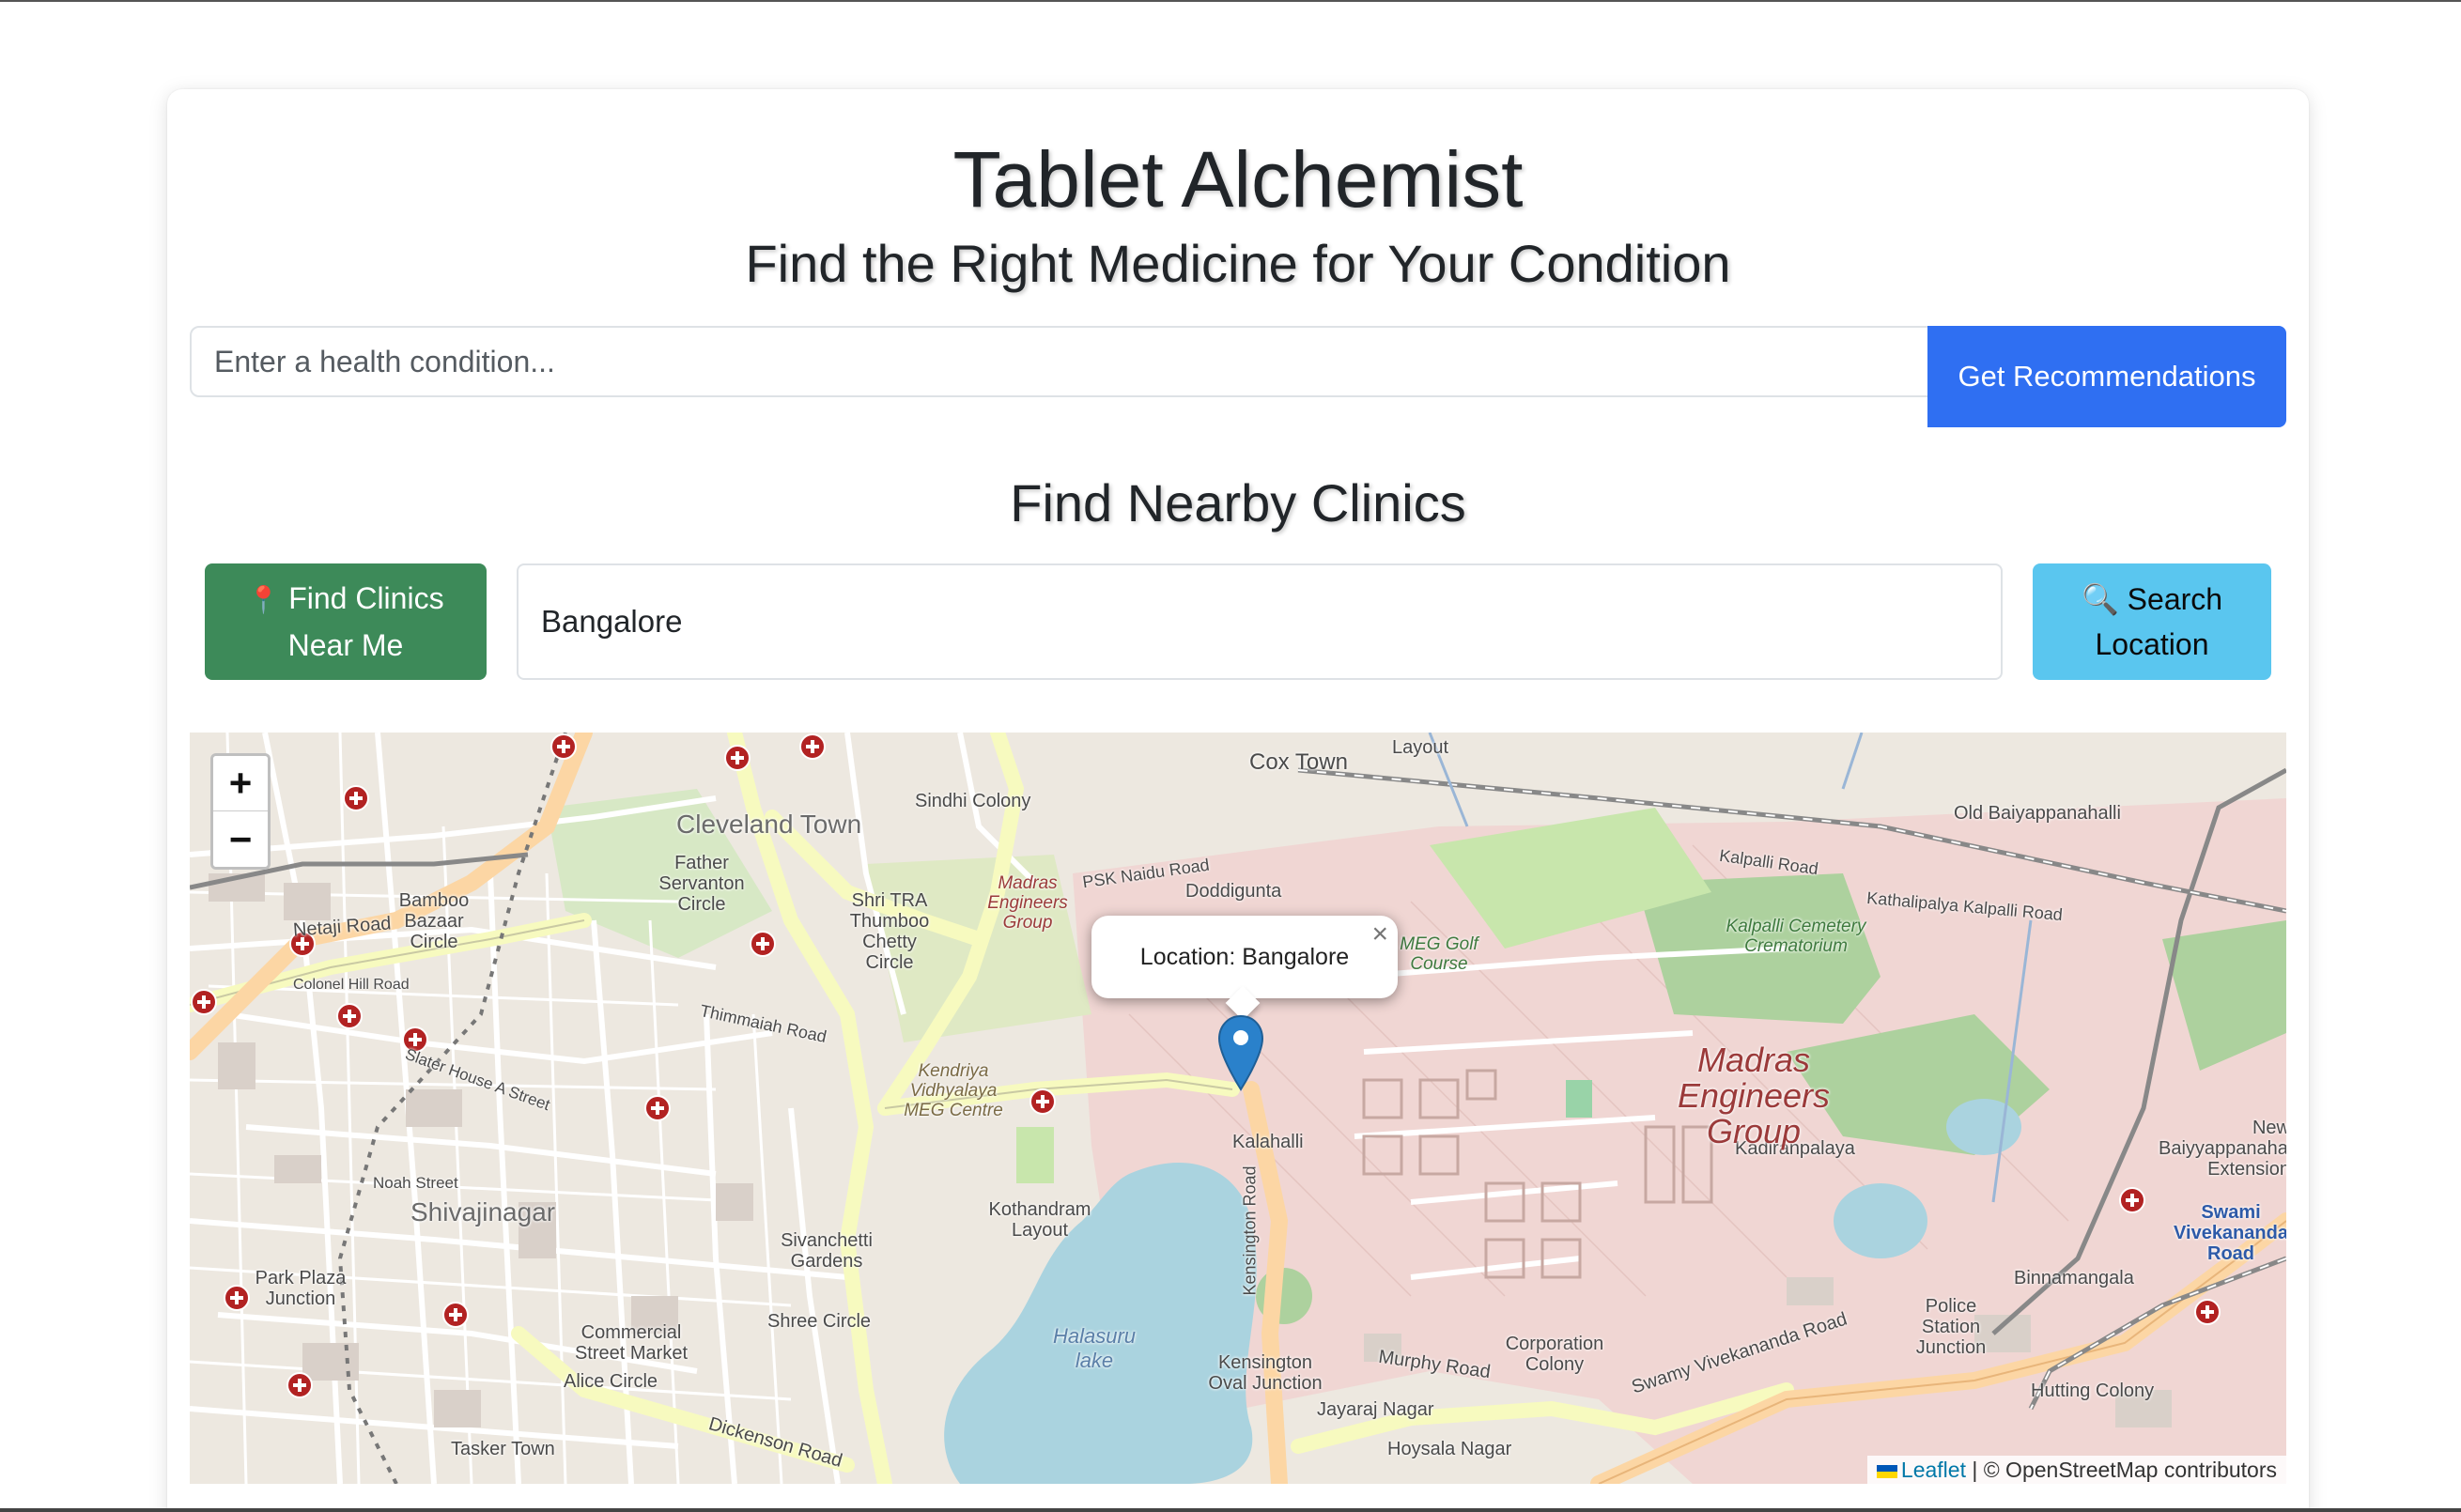 This screenshot has width=2461, height=1512. What do you see at coordinates (1230, 1510) in the screenshot?
I see `window-bottom-edge` at bounding box center [1230, 1510].